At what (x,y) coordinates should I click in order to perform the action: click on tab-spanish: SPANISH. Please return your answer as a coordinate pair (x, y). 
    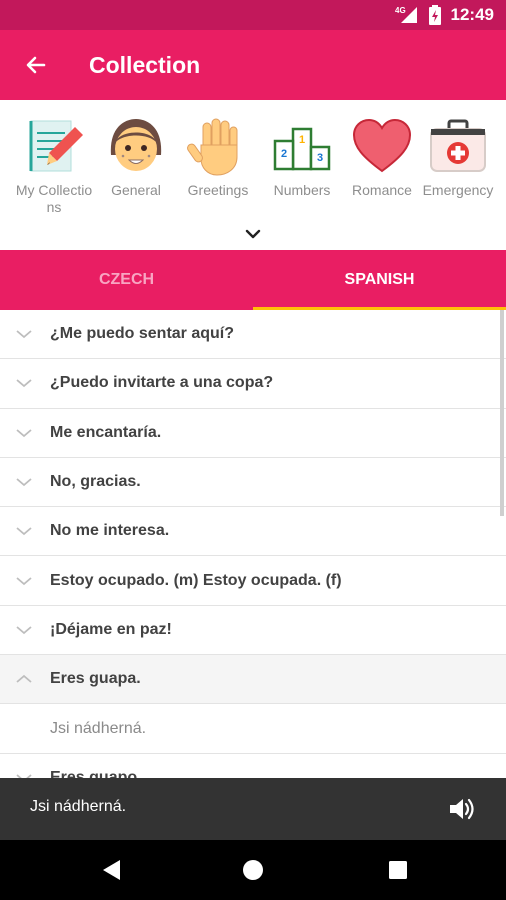
    Looking at the image, I should click on (379, 280).